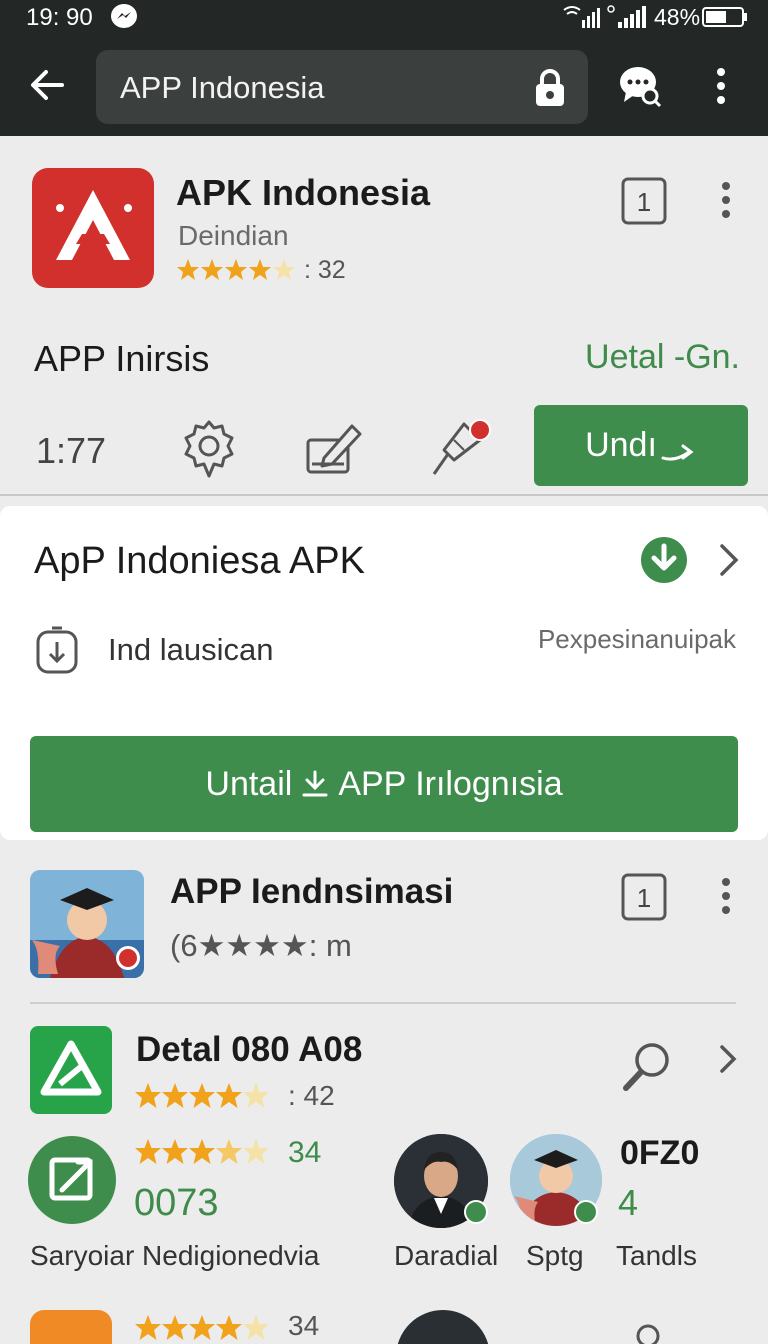 The height and width of the screenshot is (1344, 768). Describe the element at coordinates (342, 87) in the screenshot. I see `search-bar: APP Indonesia` at that location.